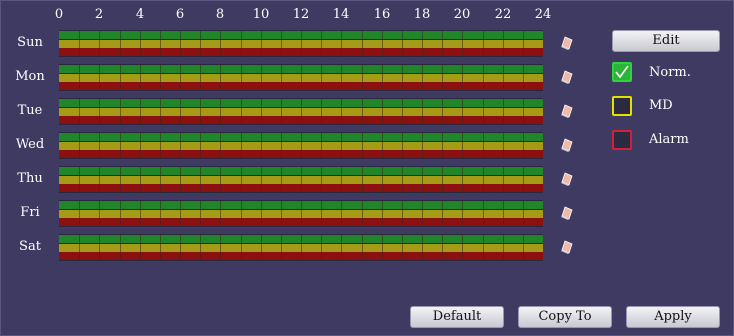  I want to click on schedule-track-thu, so click(301, 179).